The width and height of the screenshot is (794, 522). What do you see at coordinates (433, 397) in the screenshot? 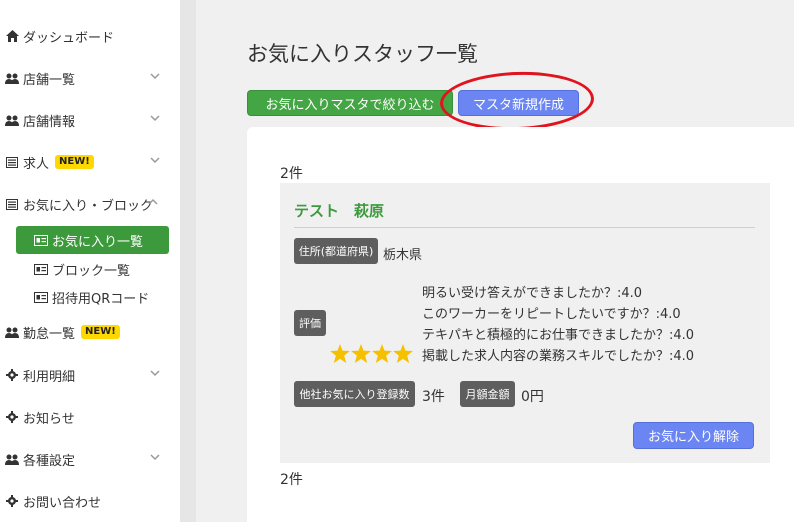
I see `other-company-favorites-value: 3件` at bounding box center [433, 397].